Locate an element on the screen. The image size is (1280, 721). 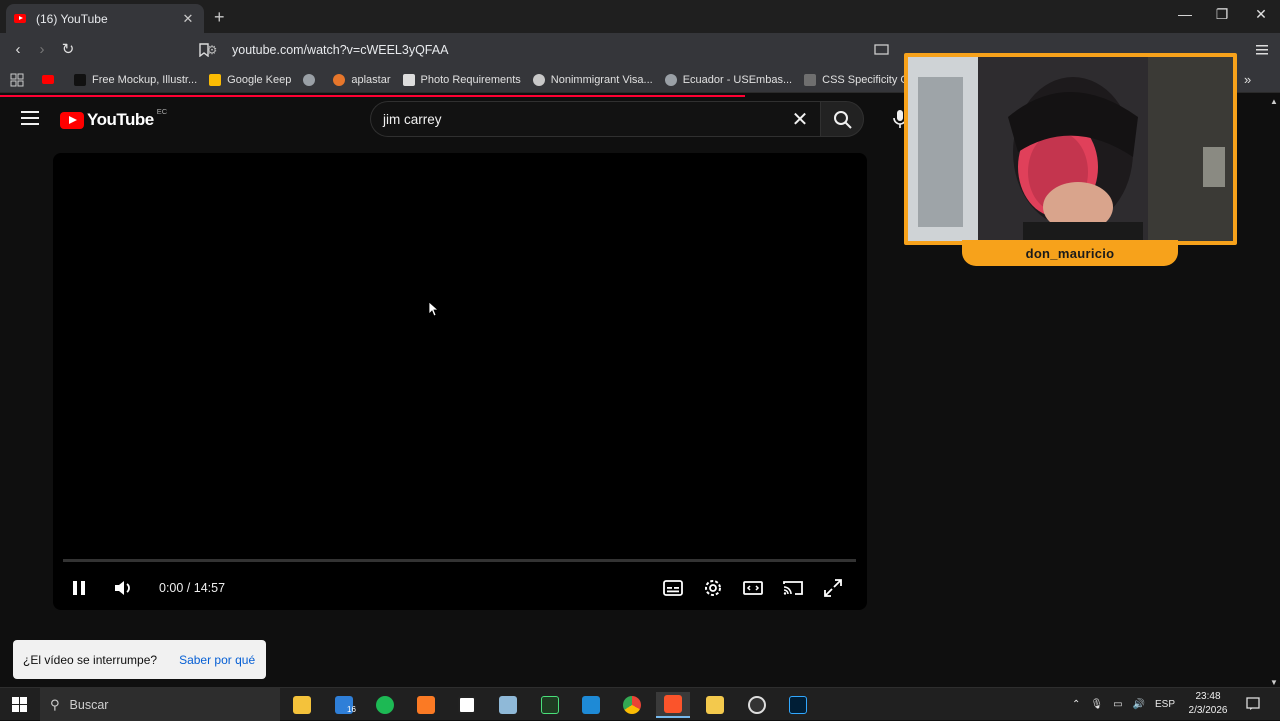
bookmark-item is located at coordinates (312, 79).